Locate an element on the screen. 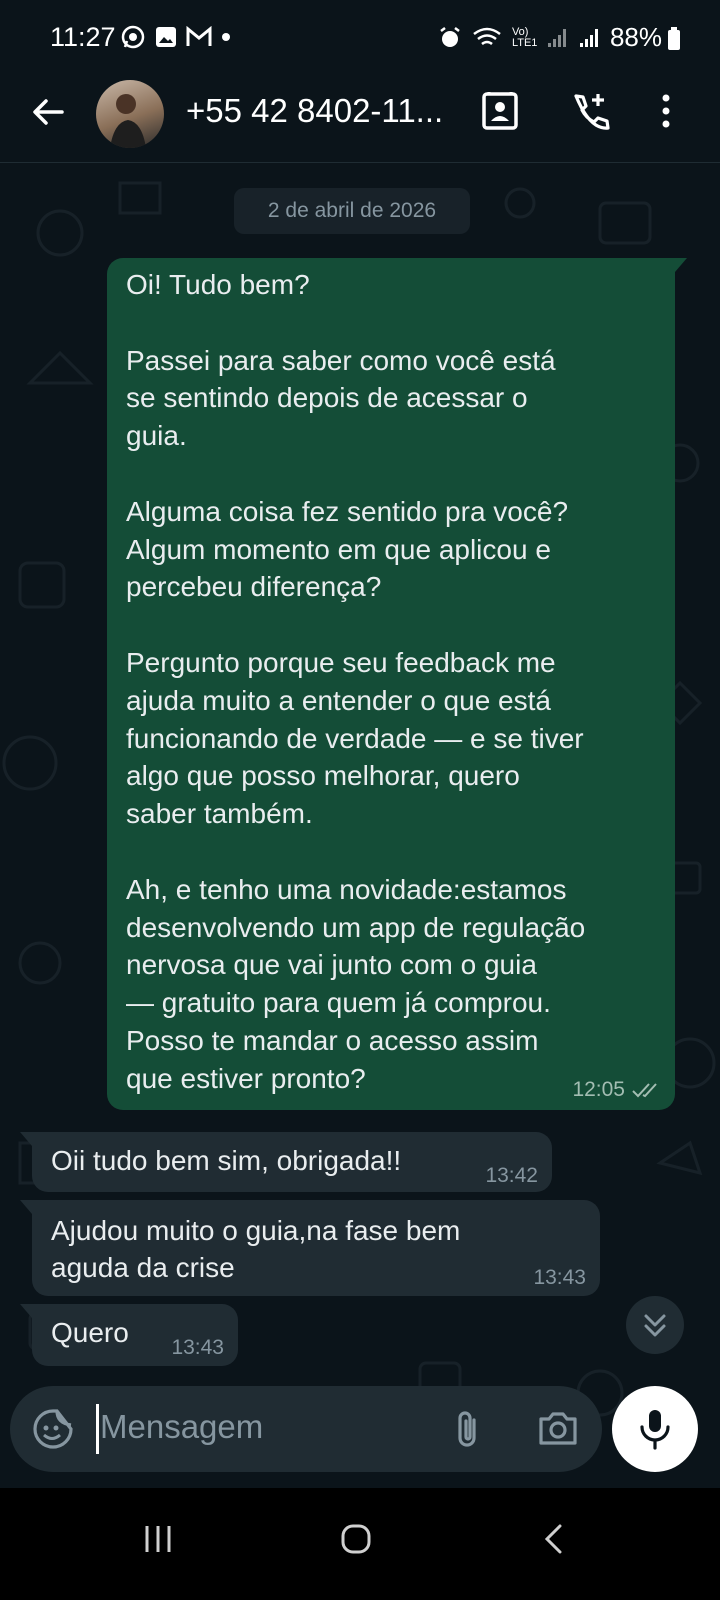  incoming-message: Oii tudo bem sim, obrigada!! 13:42 is located at coordinates (286, 1162).